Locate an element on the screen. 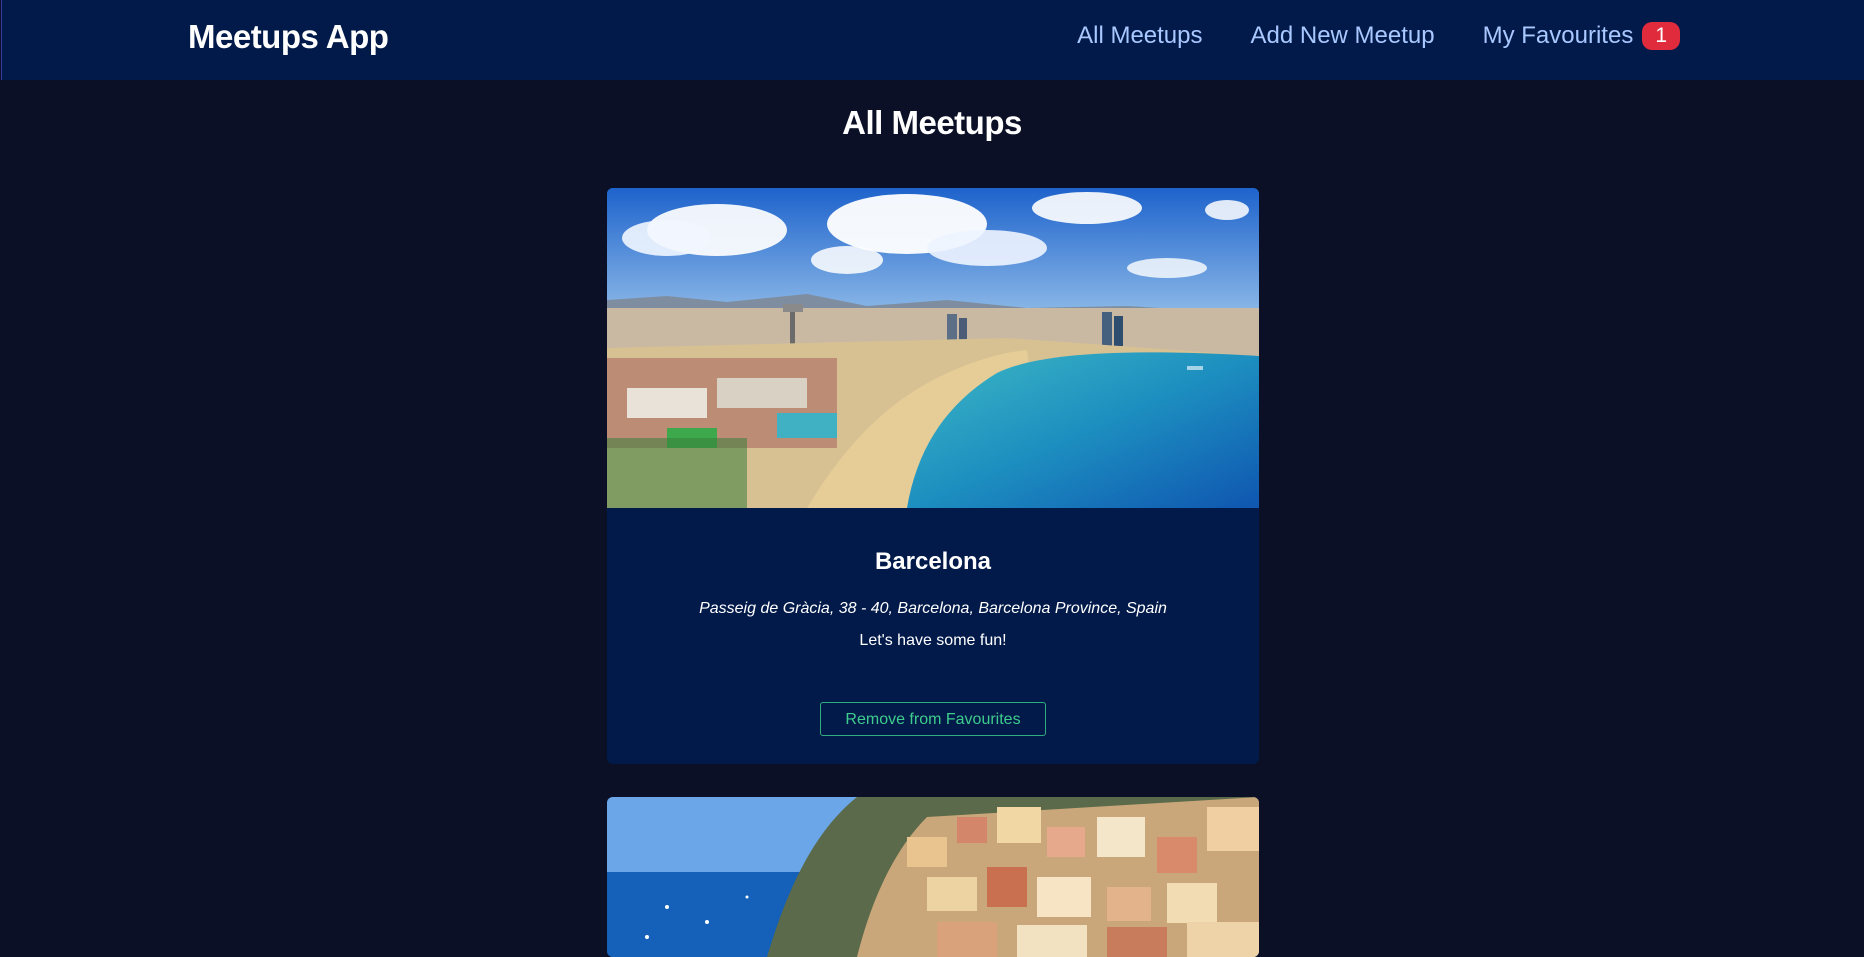  meetup-card is located at coordinates (933, 877).